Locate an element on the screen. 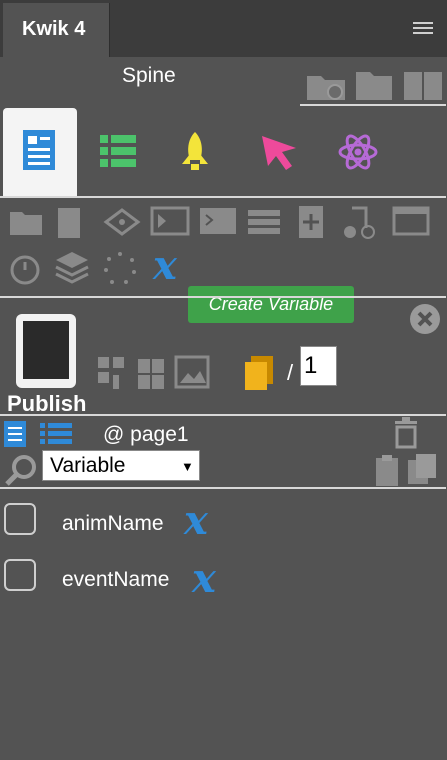  image-gallery-icon is located at coordinates (192, 372).